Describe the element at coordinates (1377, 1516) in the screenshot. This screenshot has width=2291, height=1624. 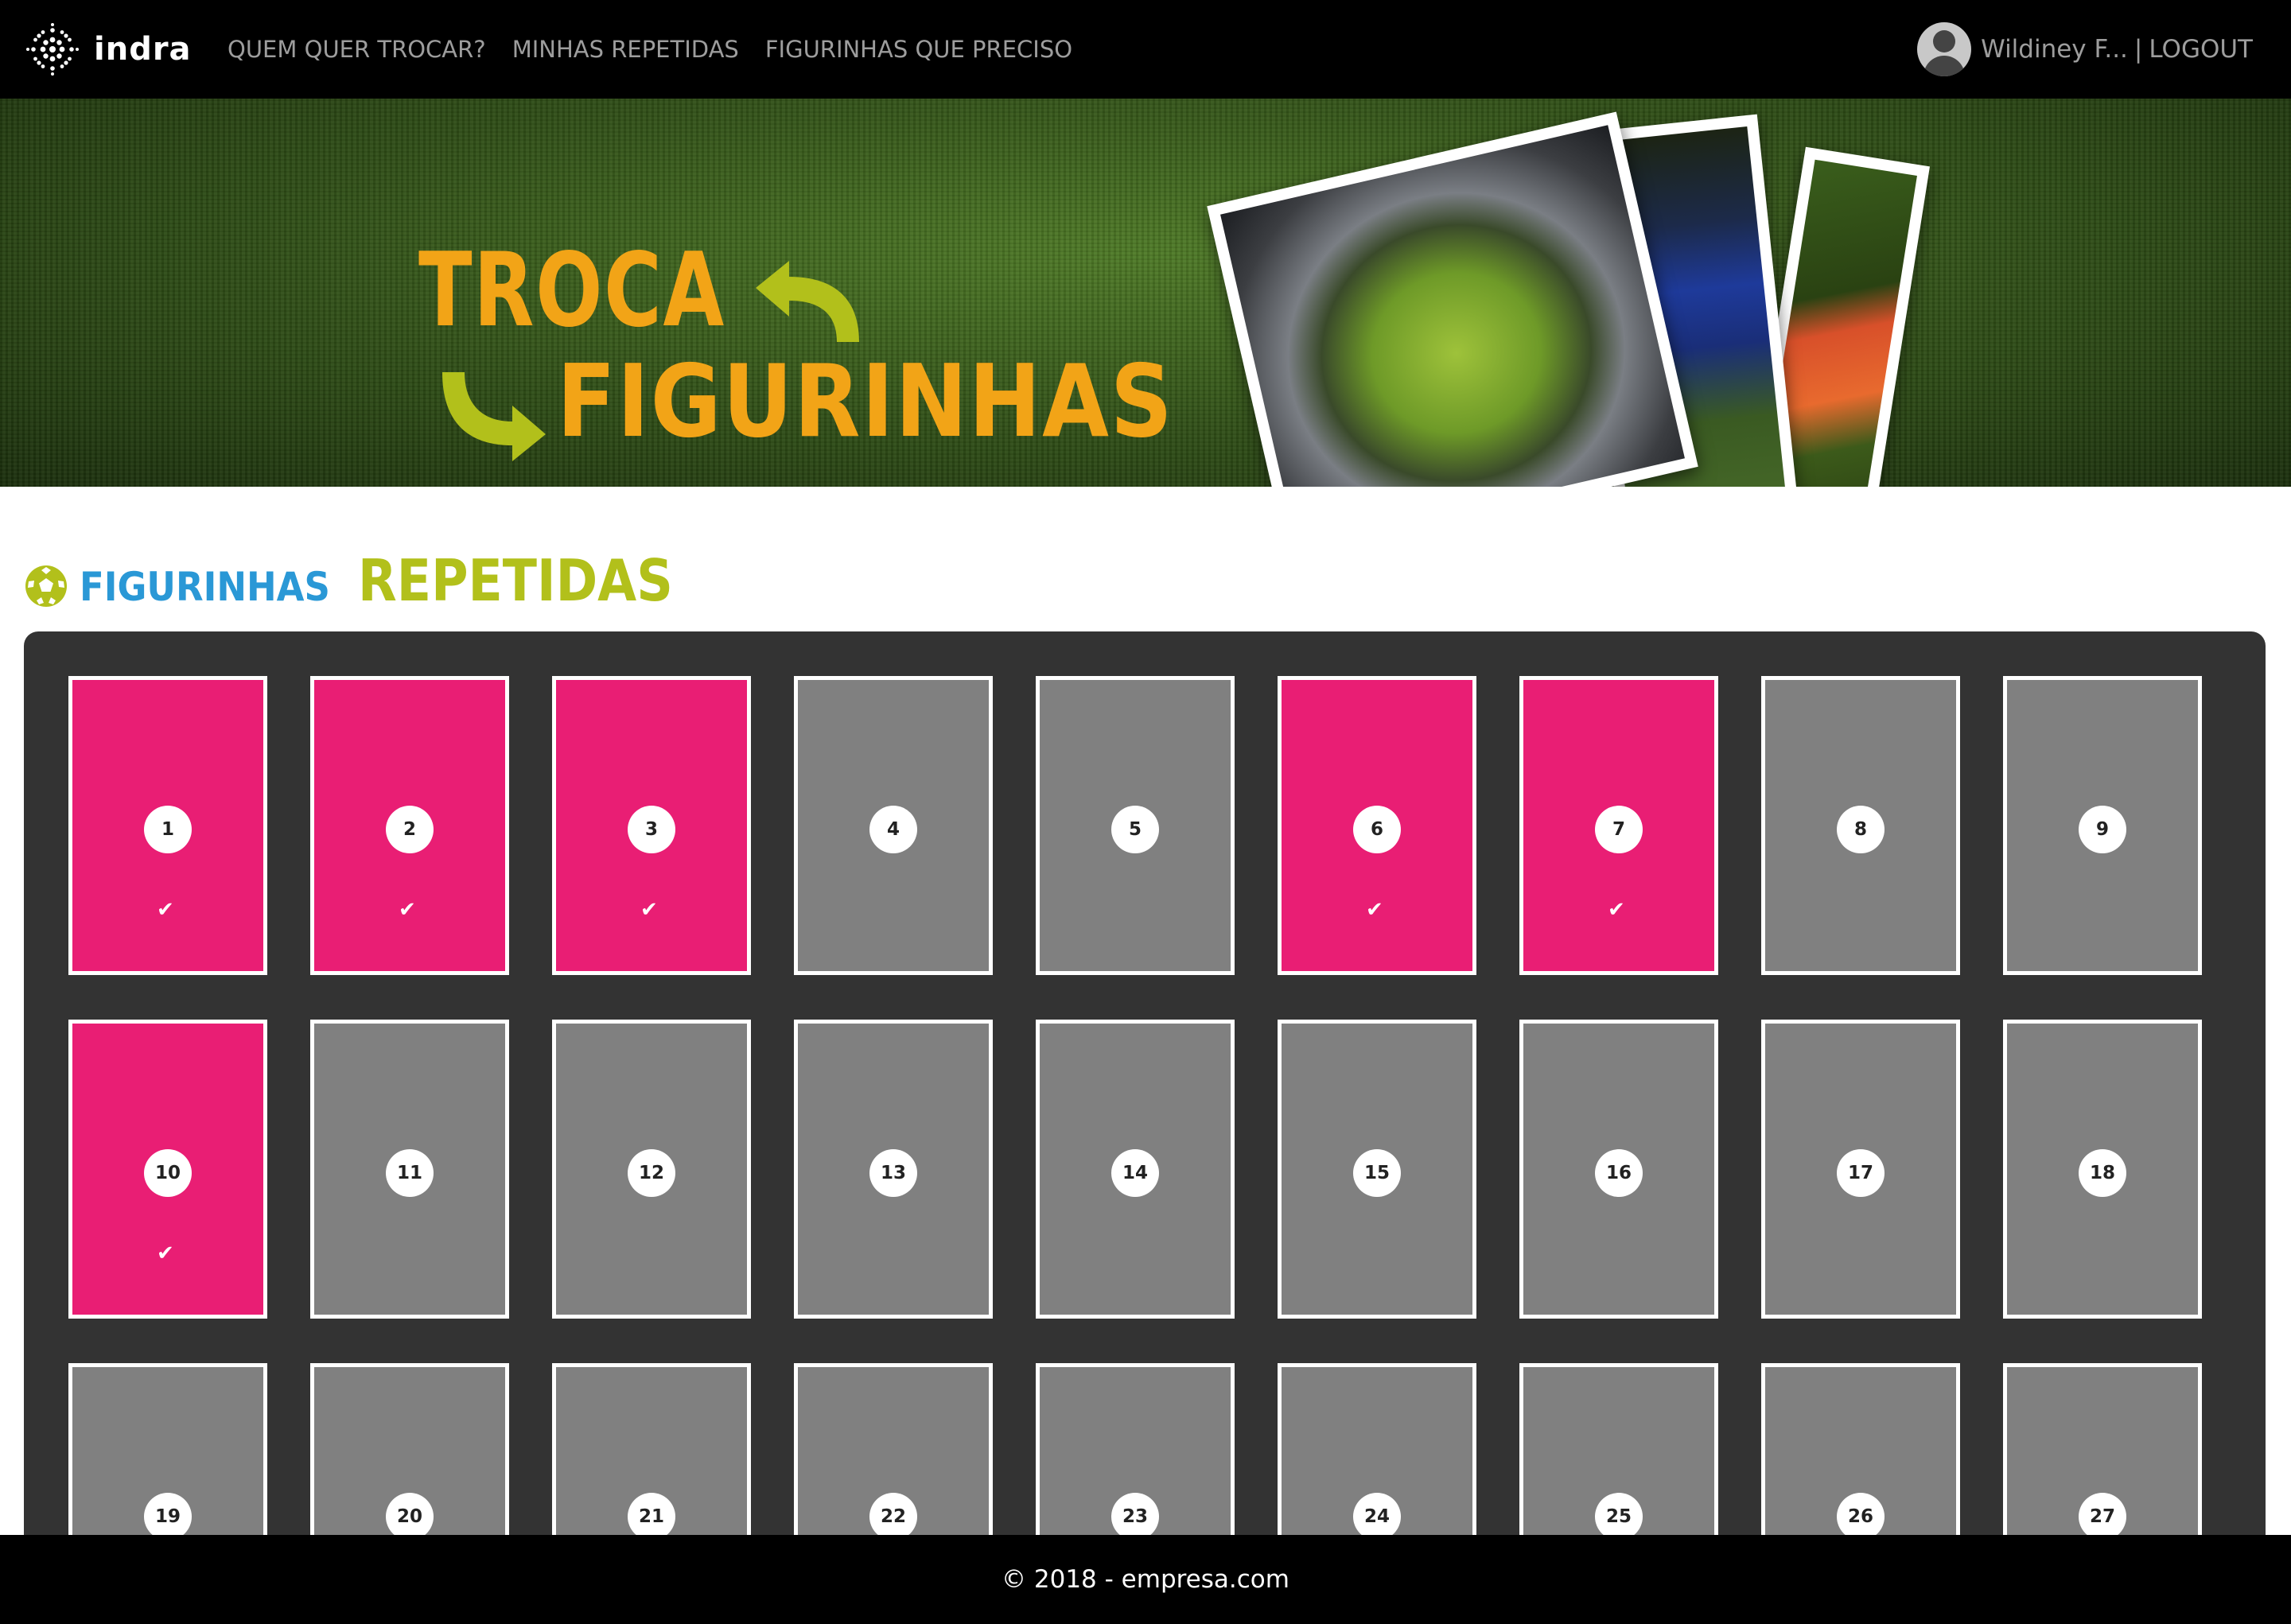
I see `sticker-number-badge: 24` at that location.